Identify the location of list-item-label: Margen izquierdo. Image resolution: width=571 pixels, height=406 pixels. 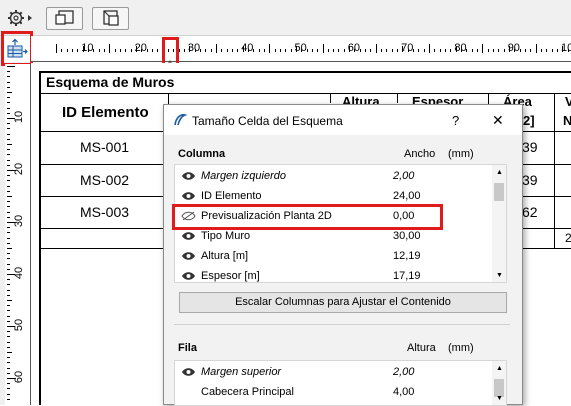
(243, 176).